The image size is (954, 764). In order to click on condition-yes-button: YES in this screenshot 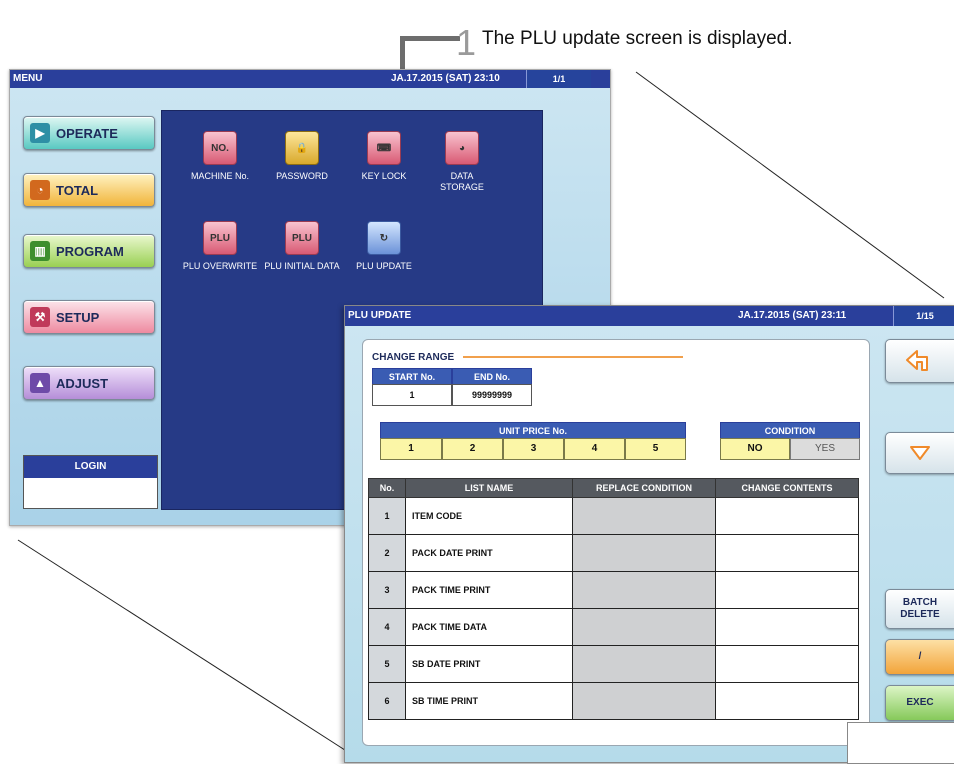, I will do `click(825, 449)`.